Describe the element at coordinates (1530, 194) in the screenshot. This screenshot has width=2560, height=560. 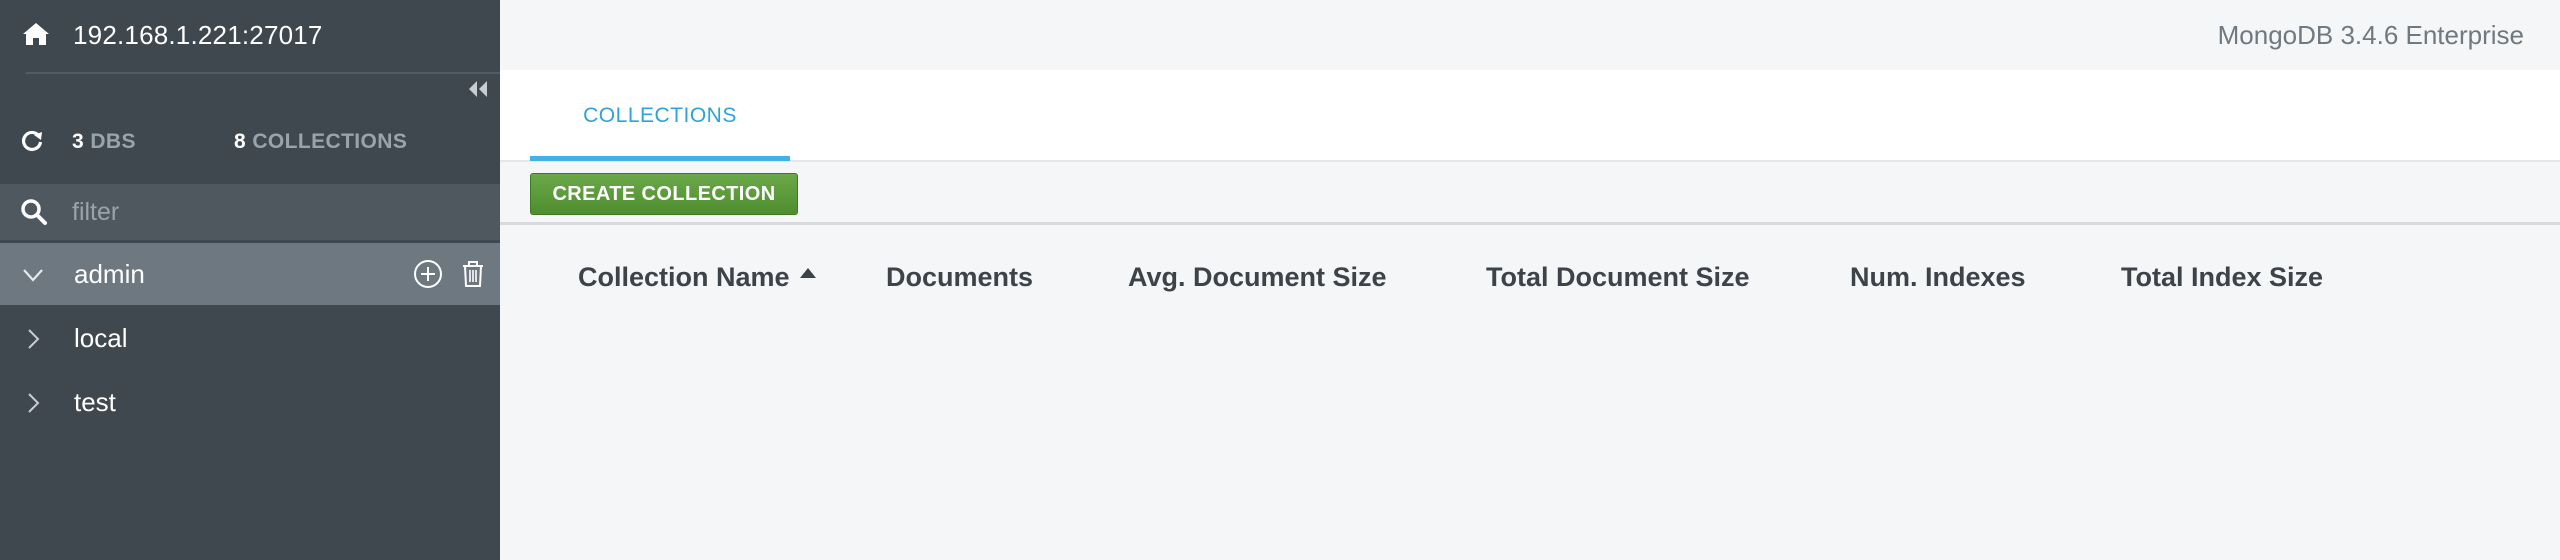
I see `collections-toolbar: CREATE COLLECTION` at that location.